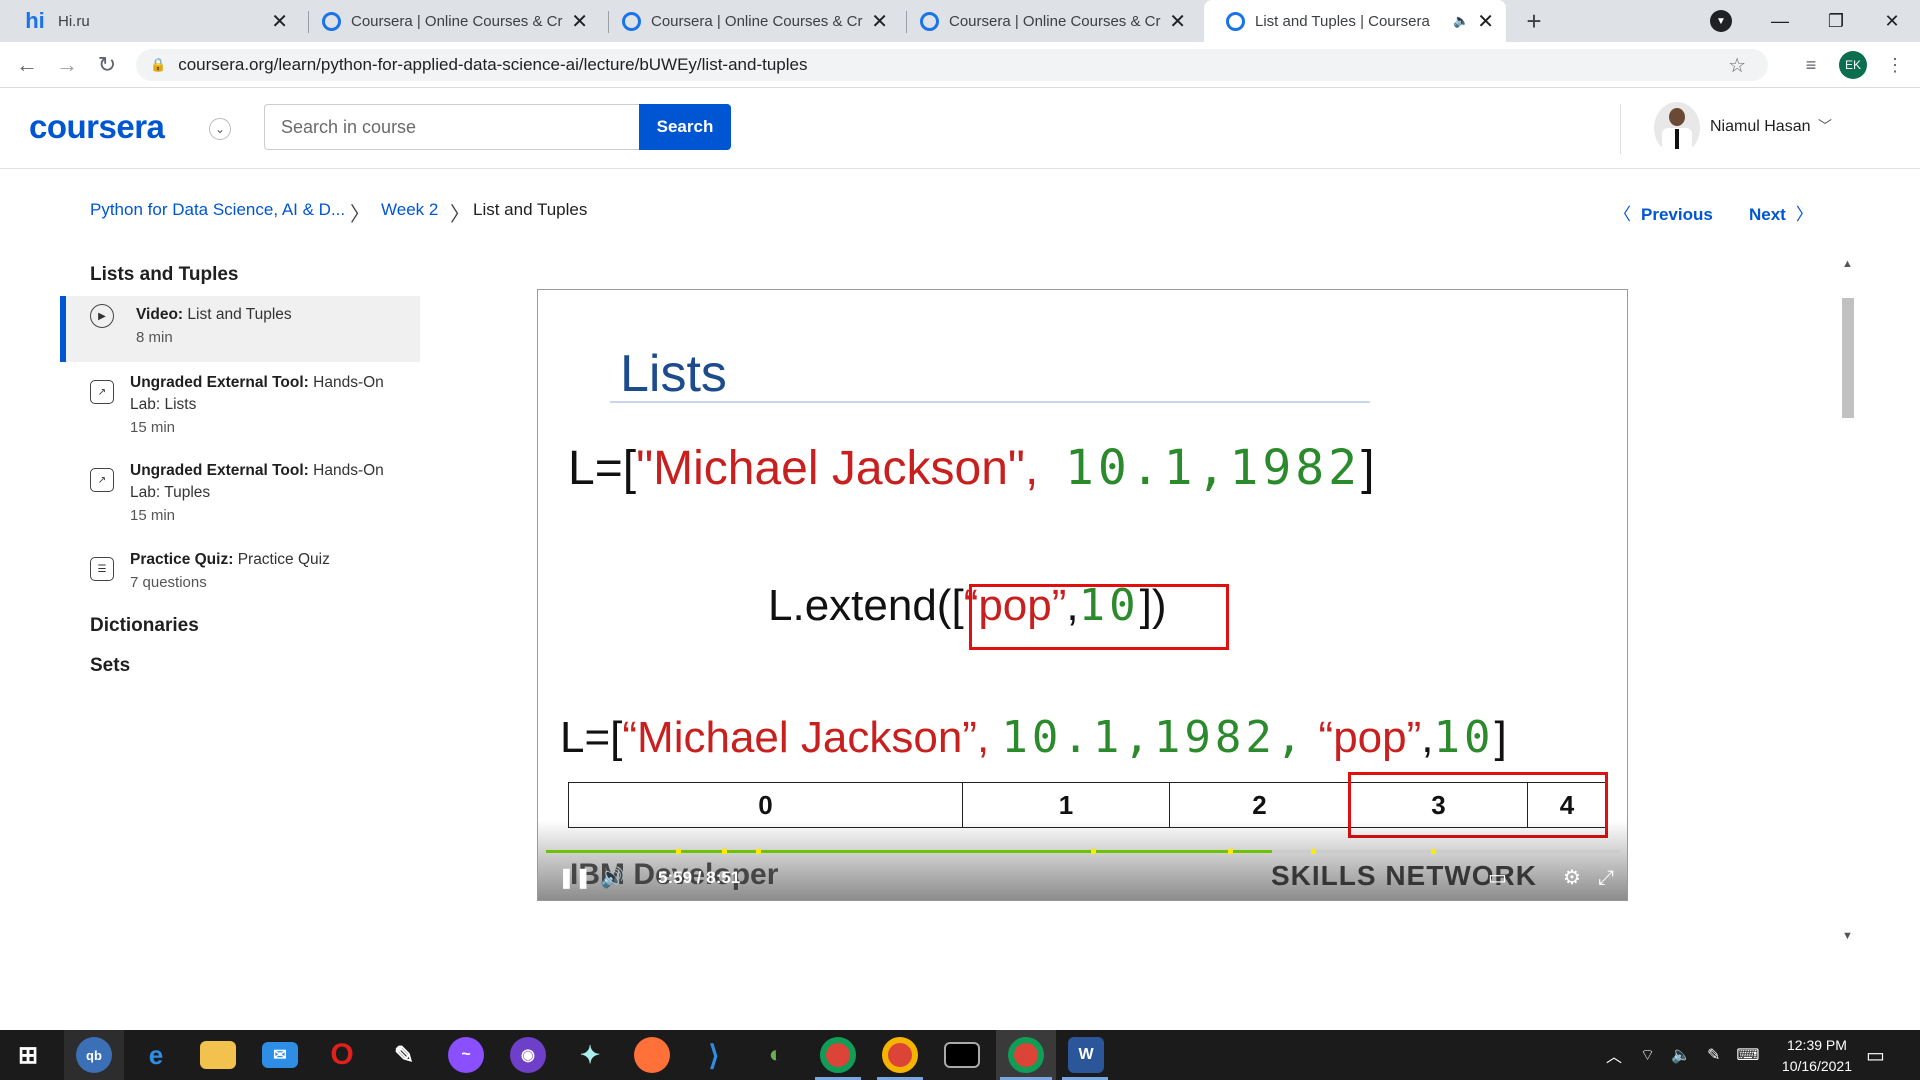 The width and height of the screenshot is (1920, 1080). I want to click on slide-title: Lists, so click(673, 374).